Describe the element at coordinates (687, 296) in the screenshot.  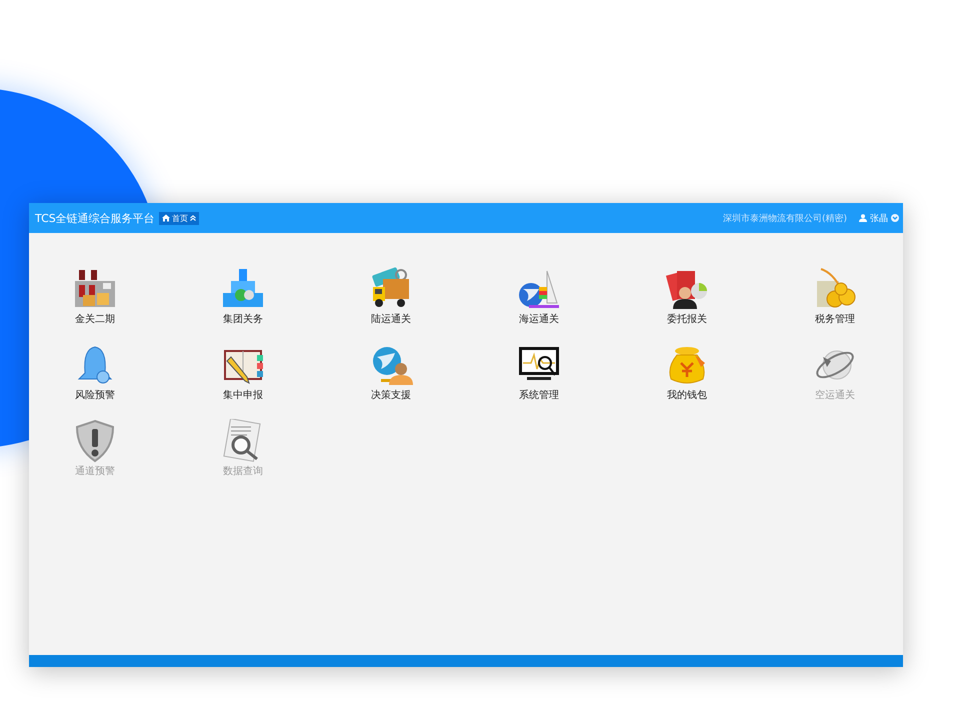
I see `app-tile: 委托报关` at that location.